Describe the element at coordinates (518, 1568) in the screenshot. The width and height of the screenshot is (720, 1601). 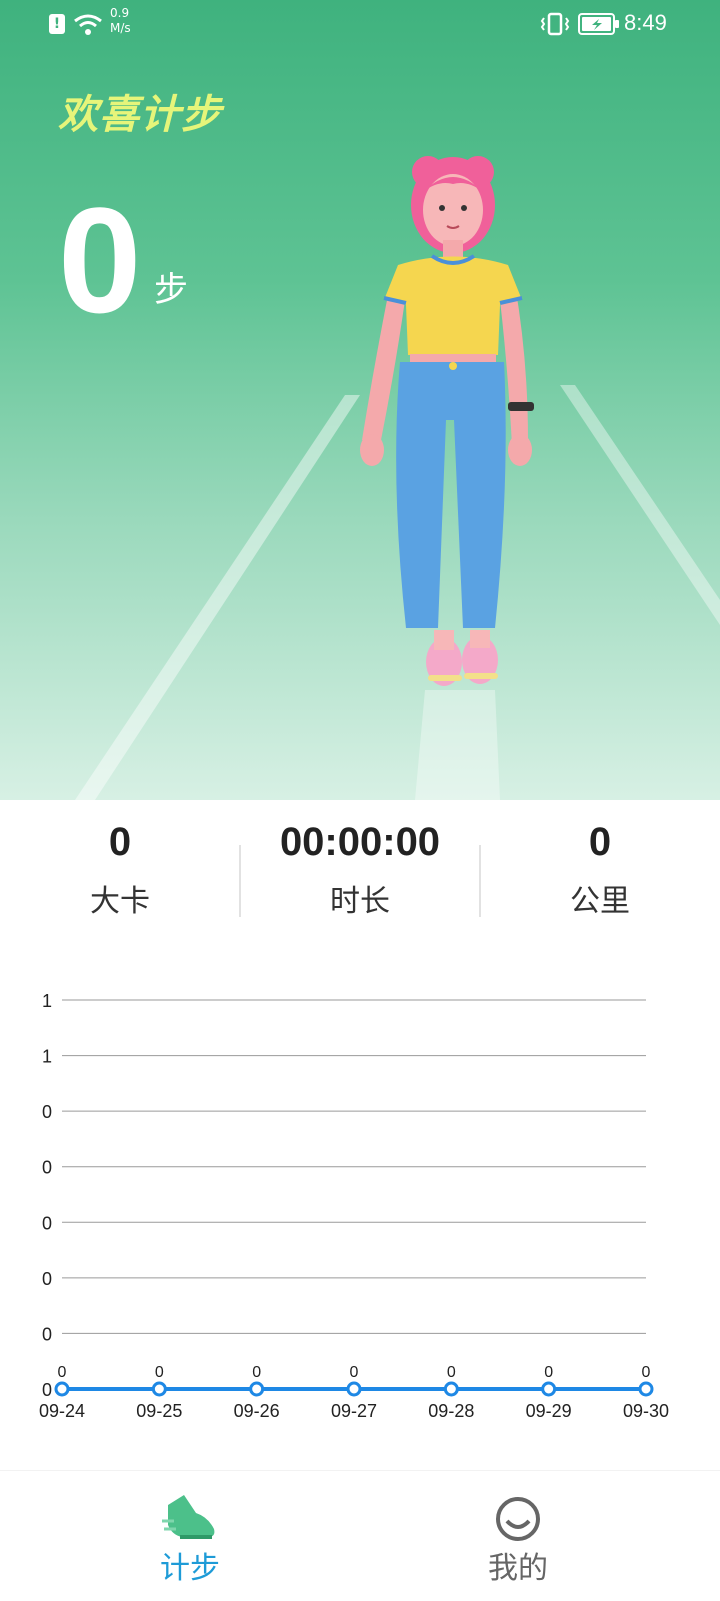
I see `tab-mine-label: 我的` at that location.